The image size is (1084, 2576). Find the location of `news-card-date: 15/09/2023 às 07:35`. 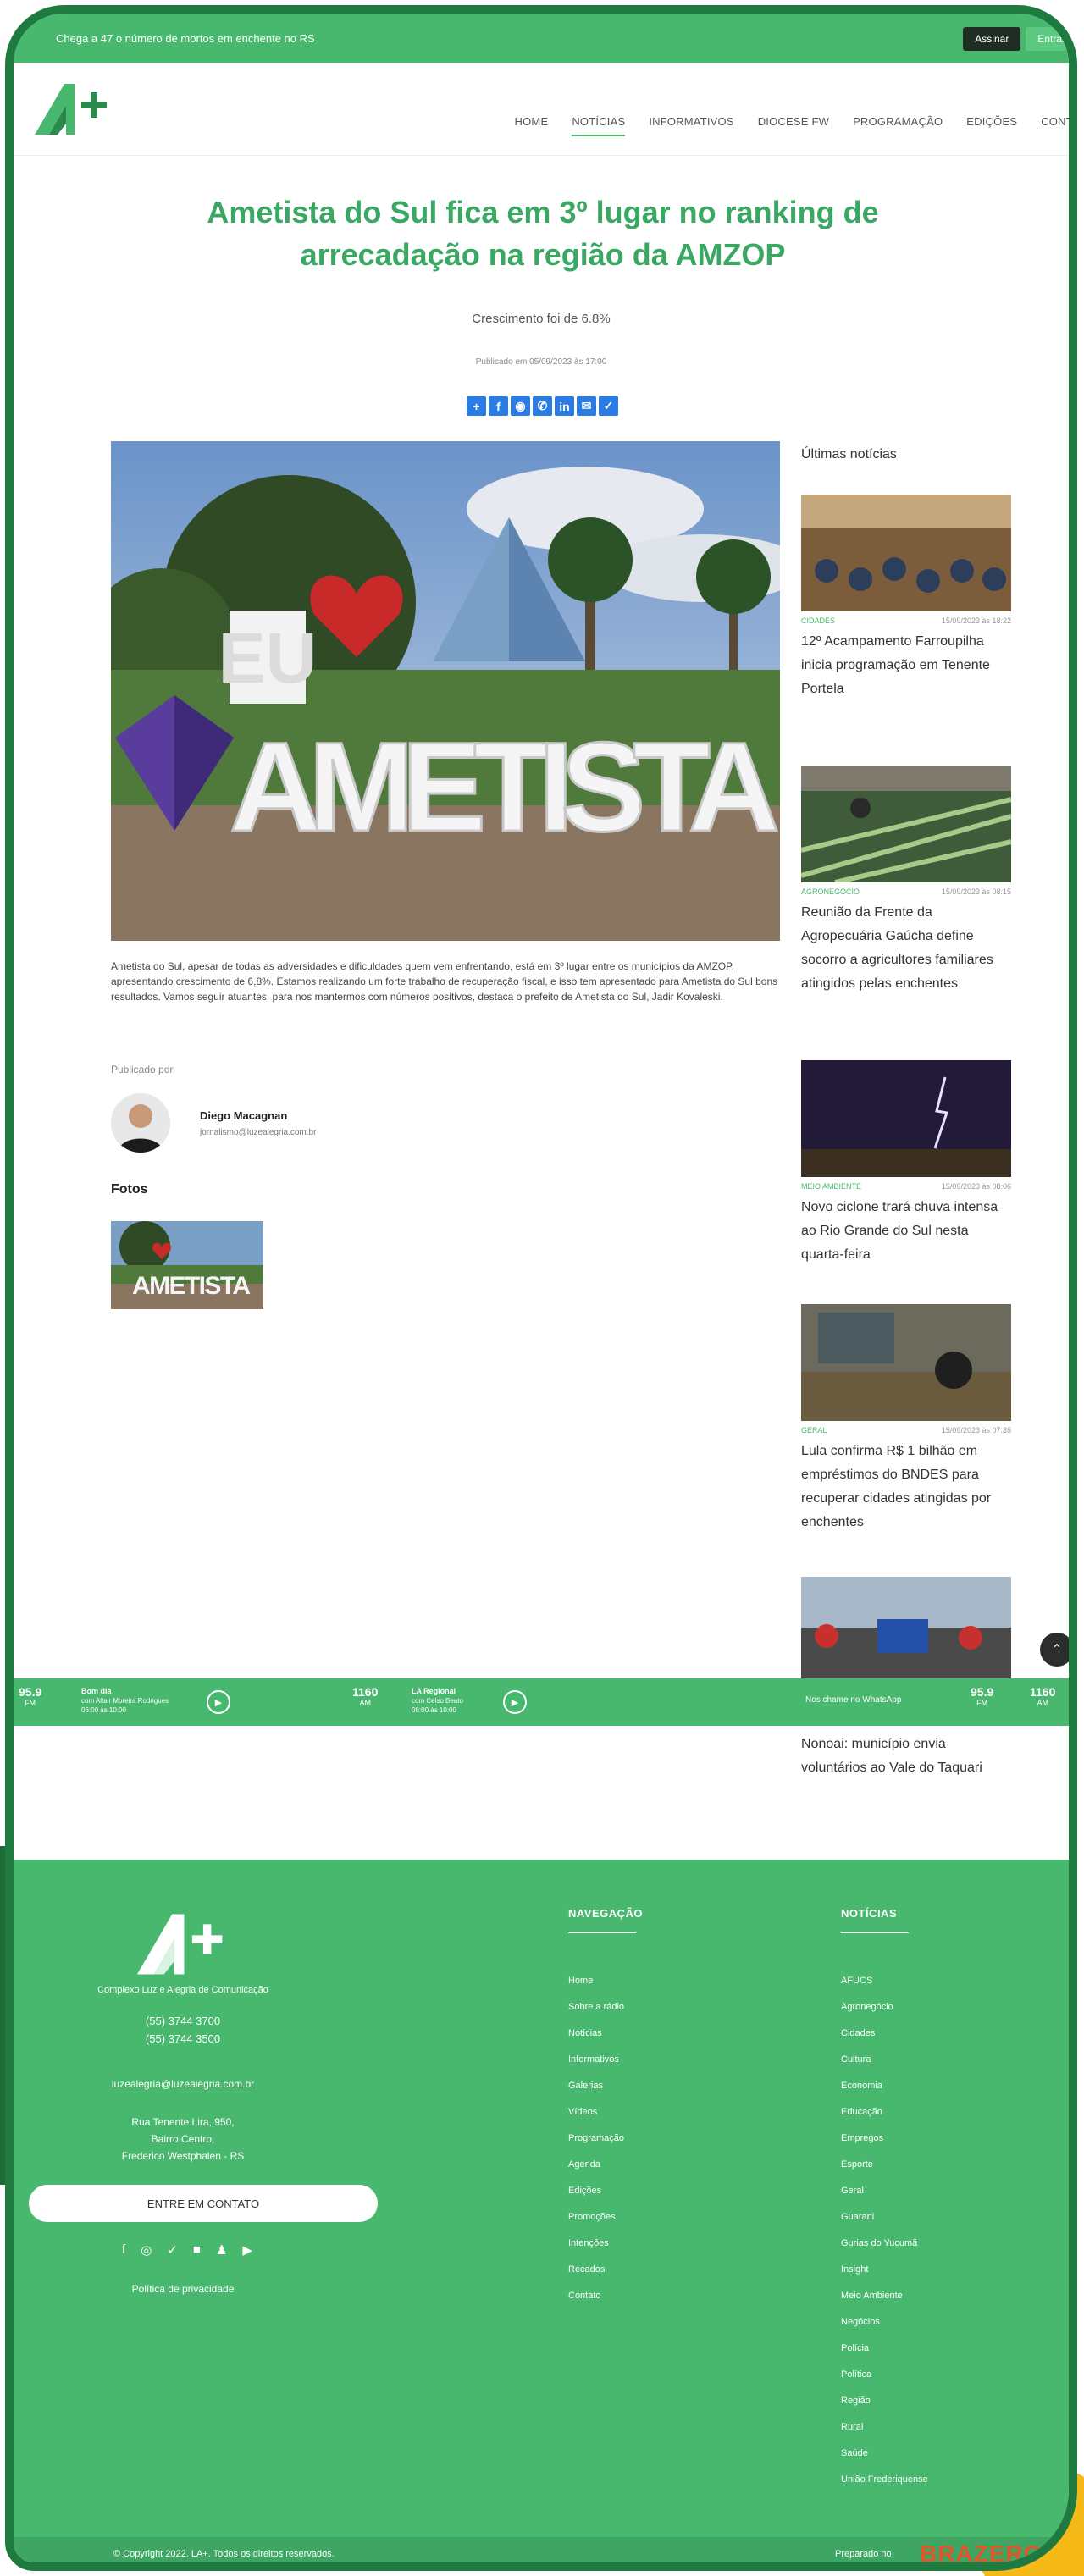

news-card-date: 15/09/2023 às 07:35 is located at coordinates (976, 1430).